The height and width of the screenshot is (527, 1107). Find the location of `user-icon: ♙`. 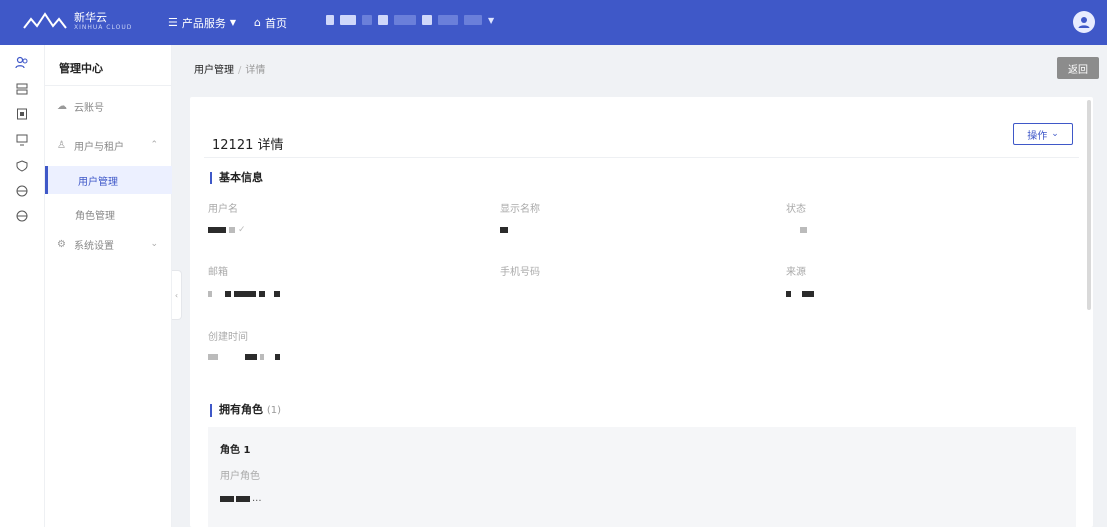

user-icon: ♙ is located at coordinates (61, 145).